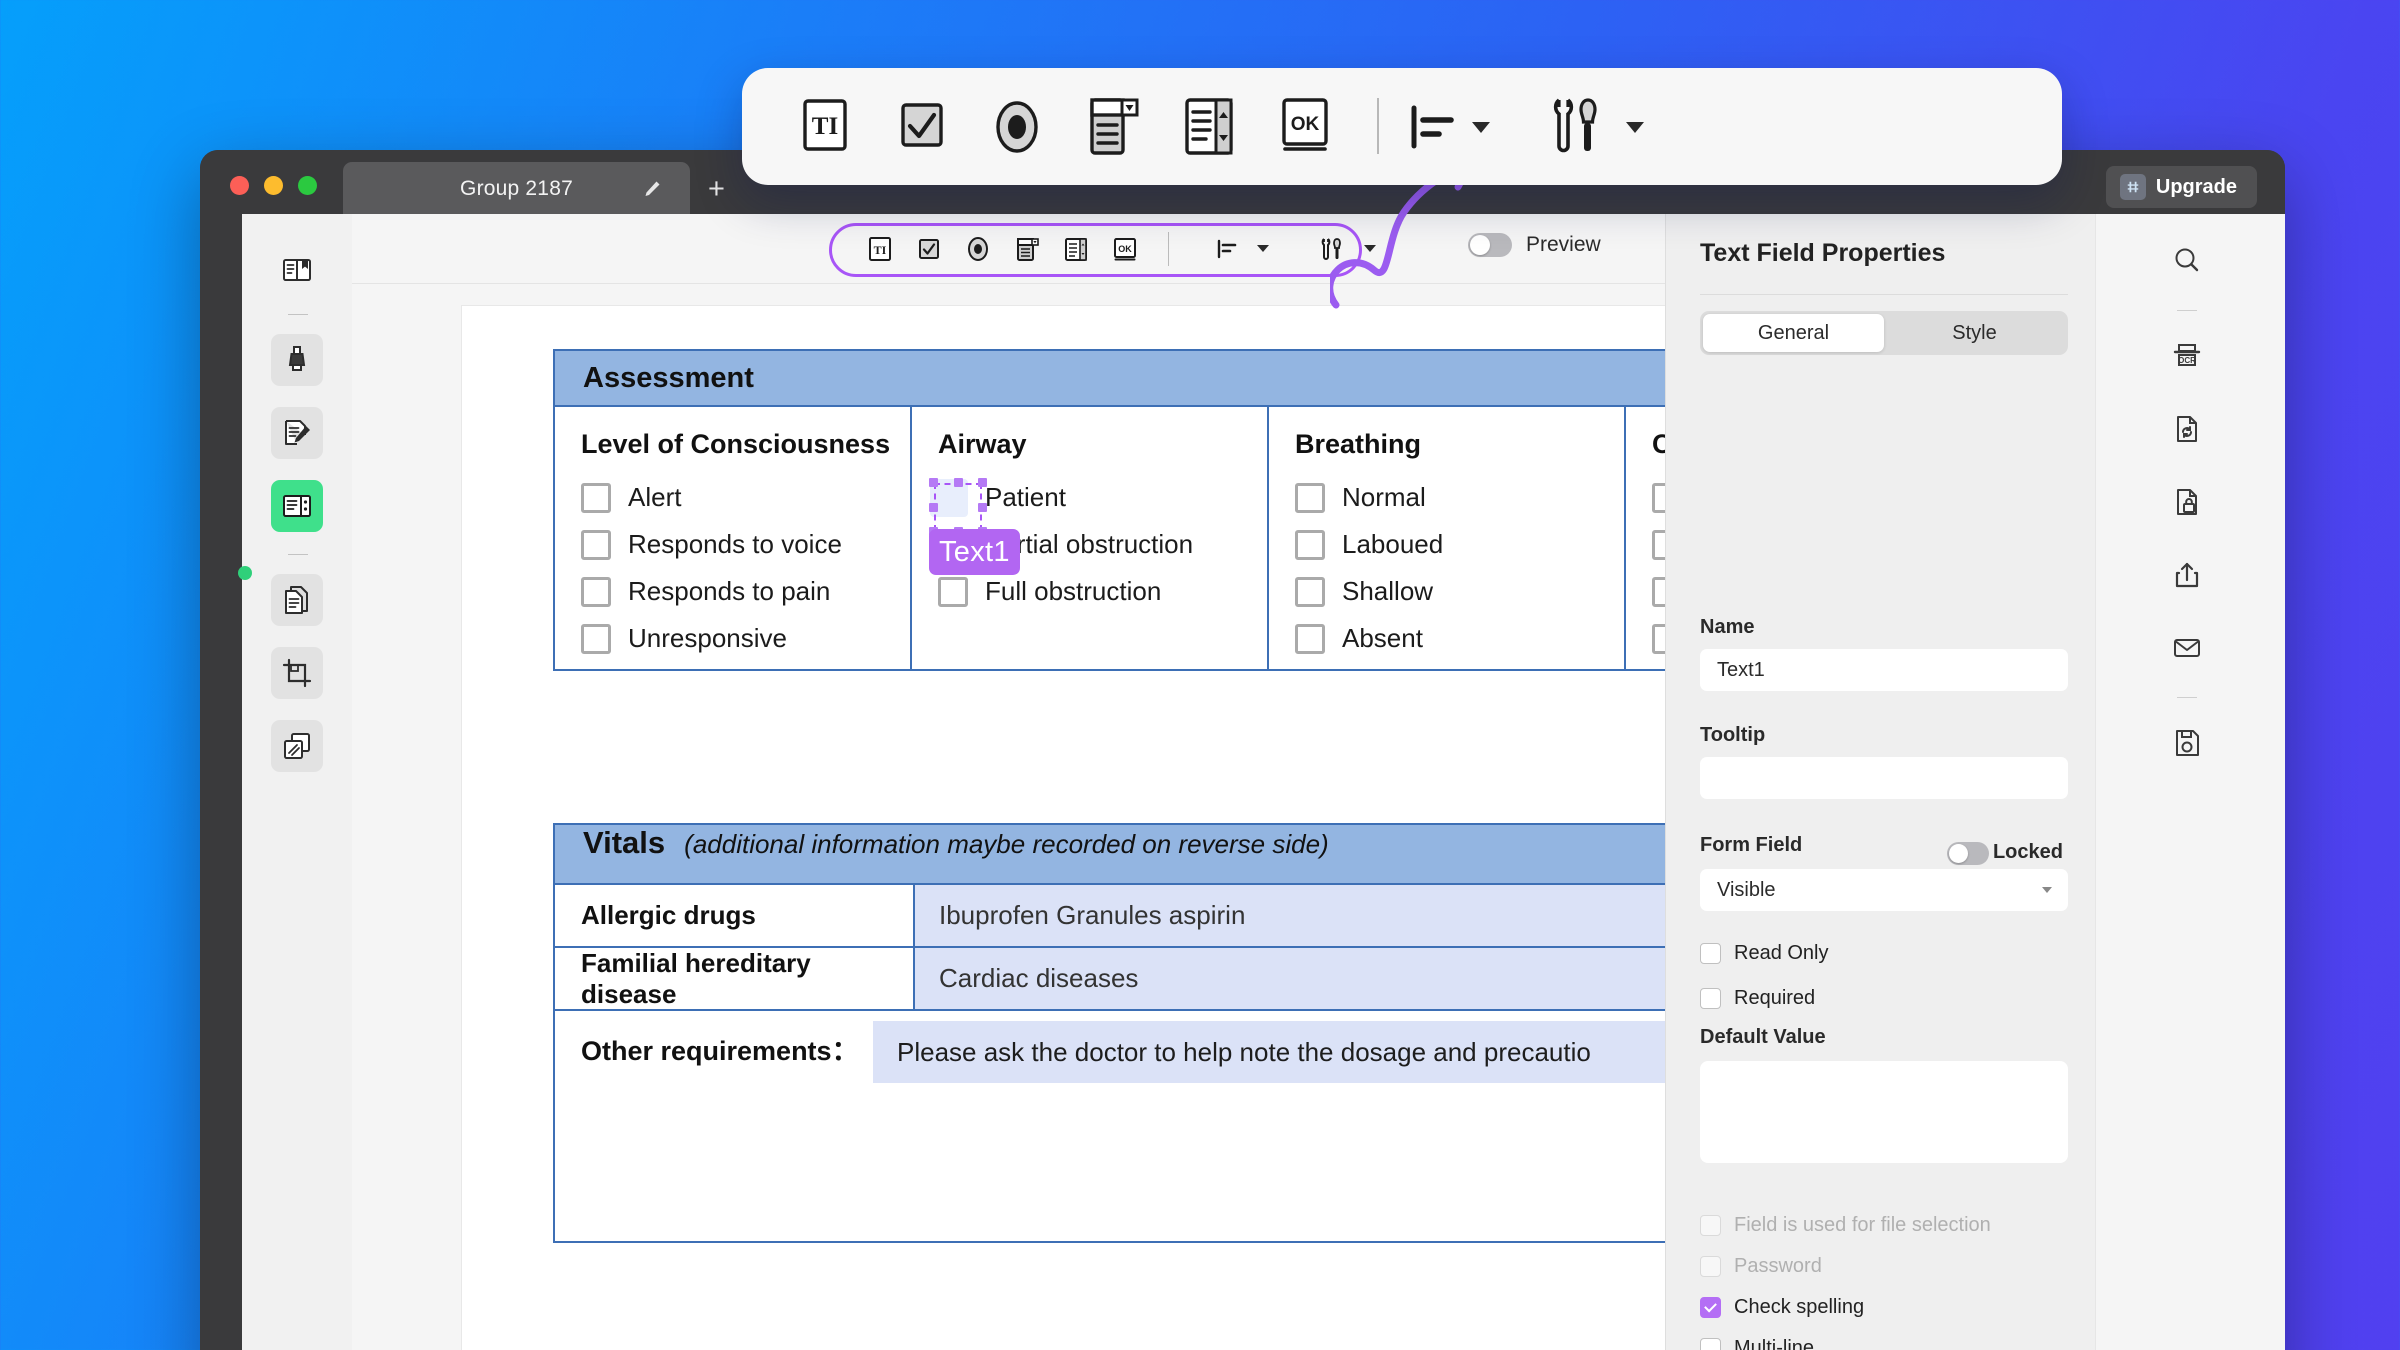 The height and width of the screenshot is (1350, 2400). I want to click on zoom-tool-list-box, so click(1209, 127).